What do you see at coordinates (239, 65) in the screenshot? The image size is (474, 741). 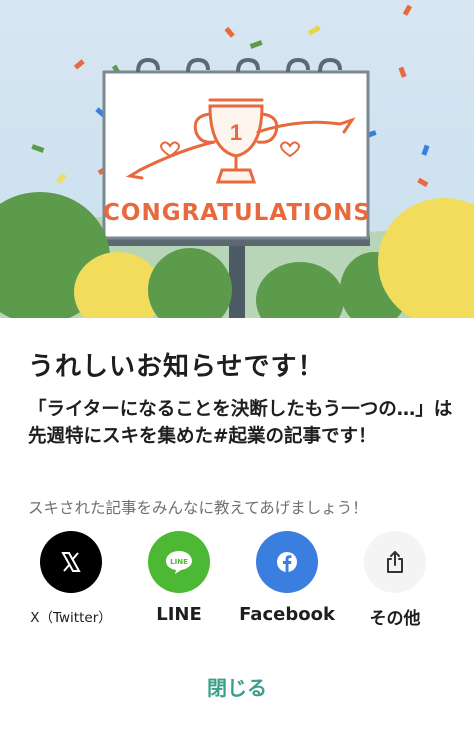 I see `billboard-rings` at bounding box center [239, 65].